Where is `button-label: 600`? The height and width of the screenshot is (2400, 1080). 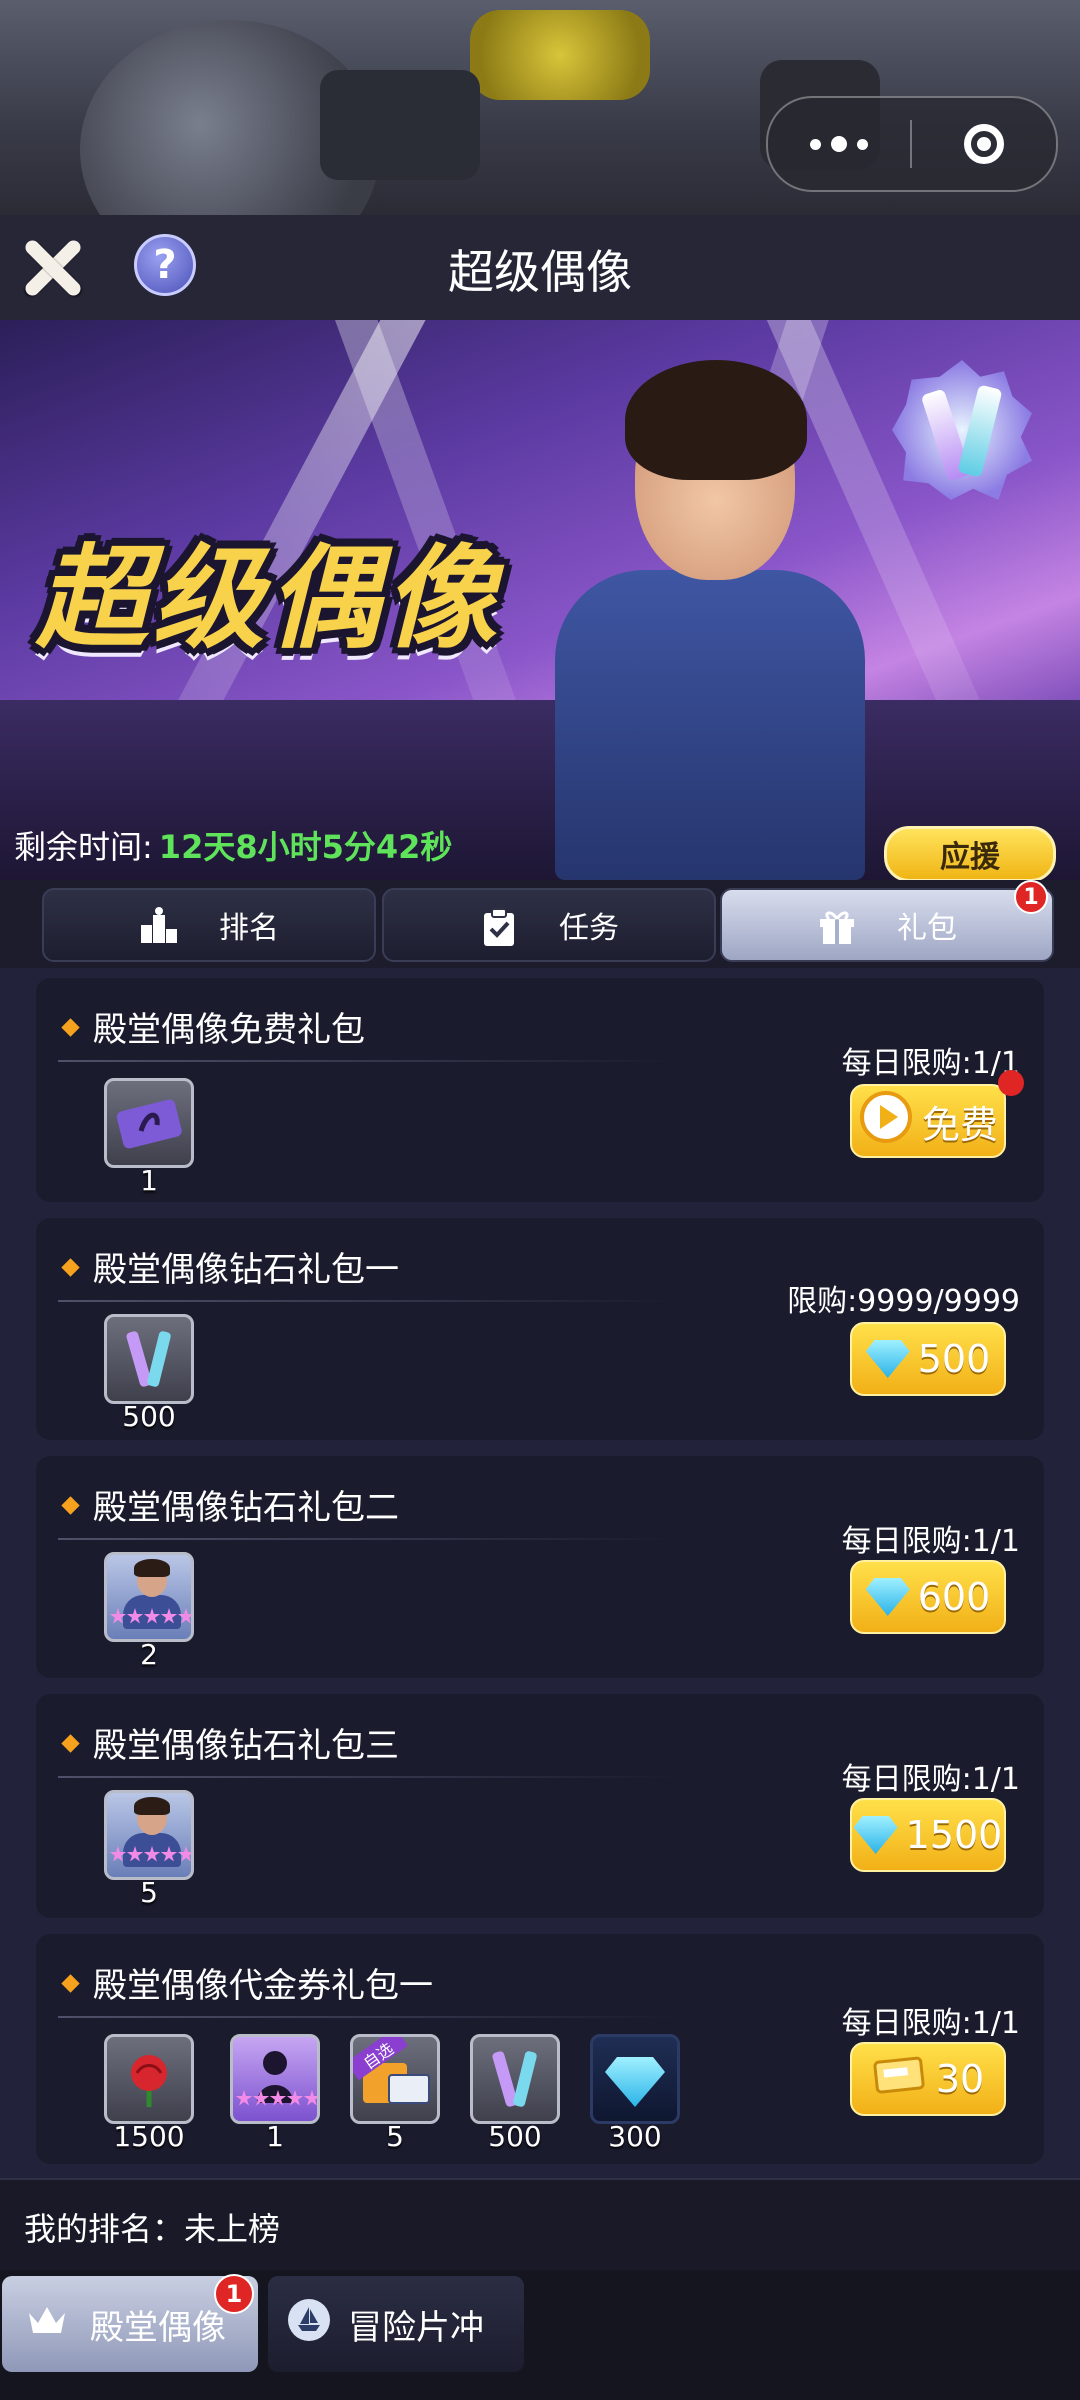 button-label: 600 is located at coordinates (954, 1597).